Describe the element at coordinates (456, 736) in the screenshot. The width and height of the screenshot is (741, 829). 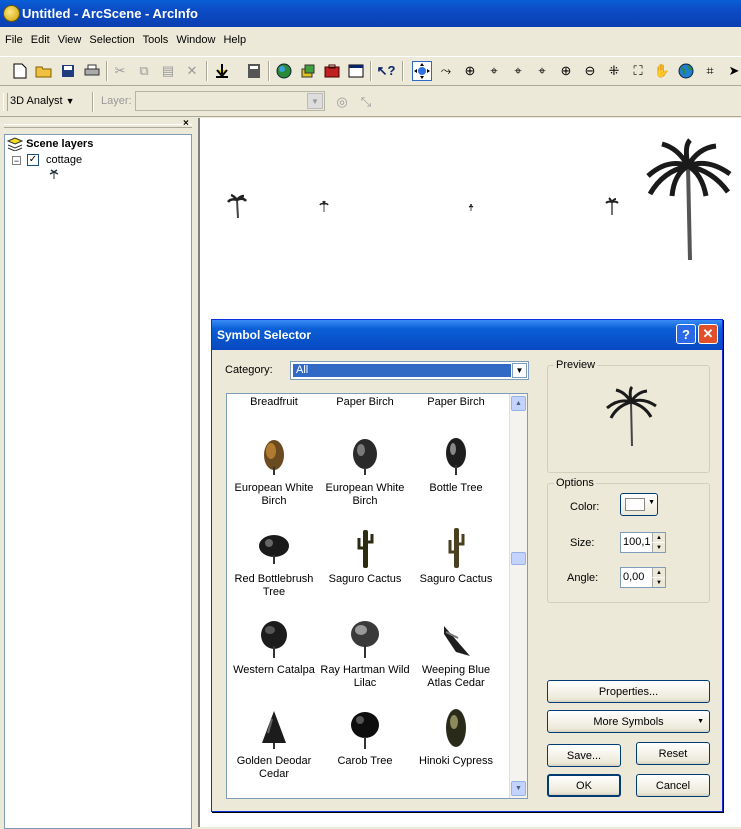
I see `symbol-item: Hinoki Cypress` at that location.